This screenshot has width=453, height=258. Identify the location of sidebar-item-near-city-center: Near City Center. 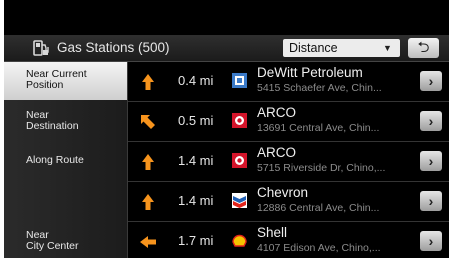
(65, 242).